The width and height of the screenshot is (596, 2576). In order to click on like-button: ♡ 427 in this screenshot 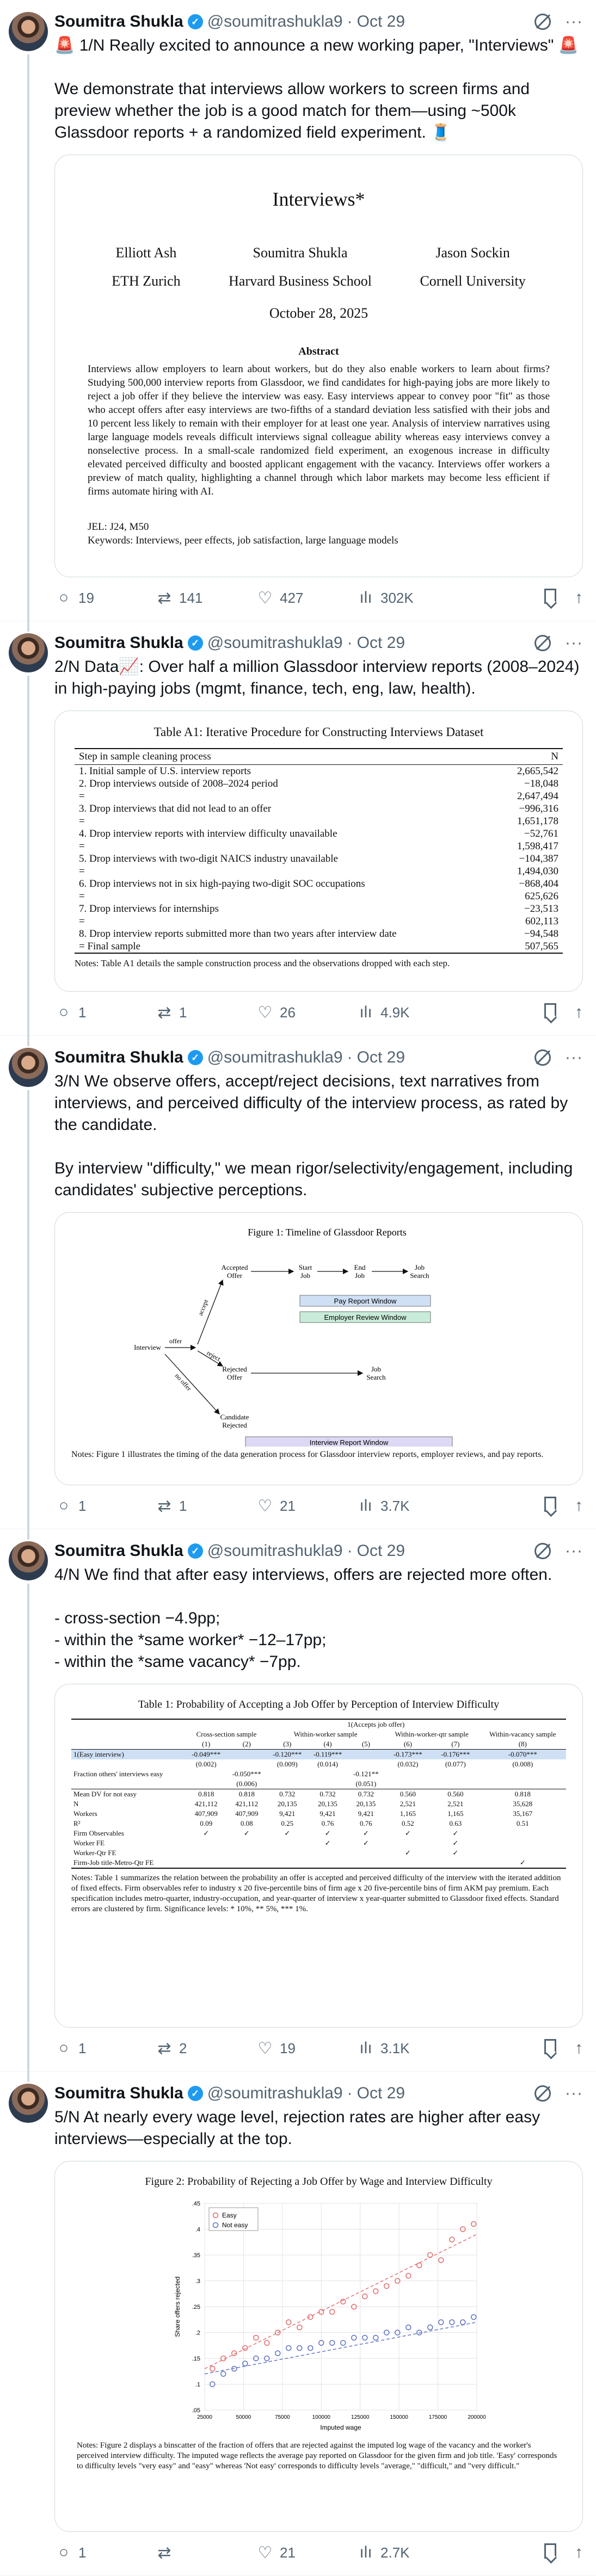, I will do `click(306, 598)`.